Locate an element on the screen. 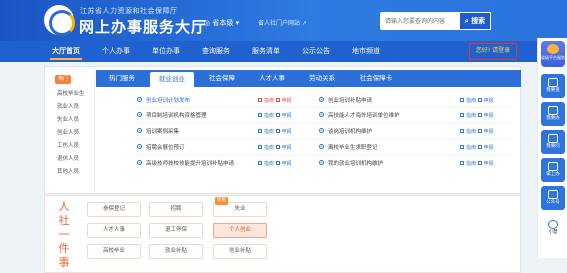  category-others: 其他人员 is located at coordinates (68, 171).